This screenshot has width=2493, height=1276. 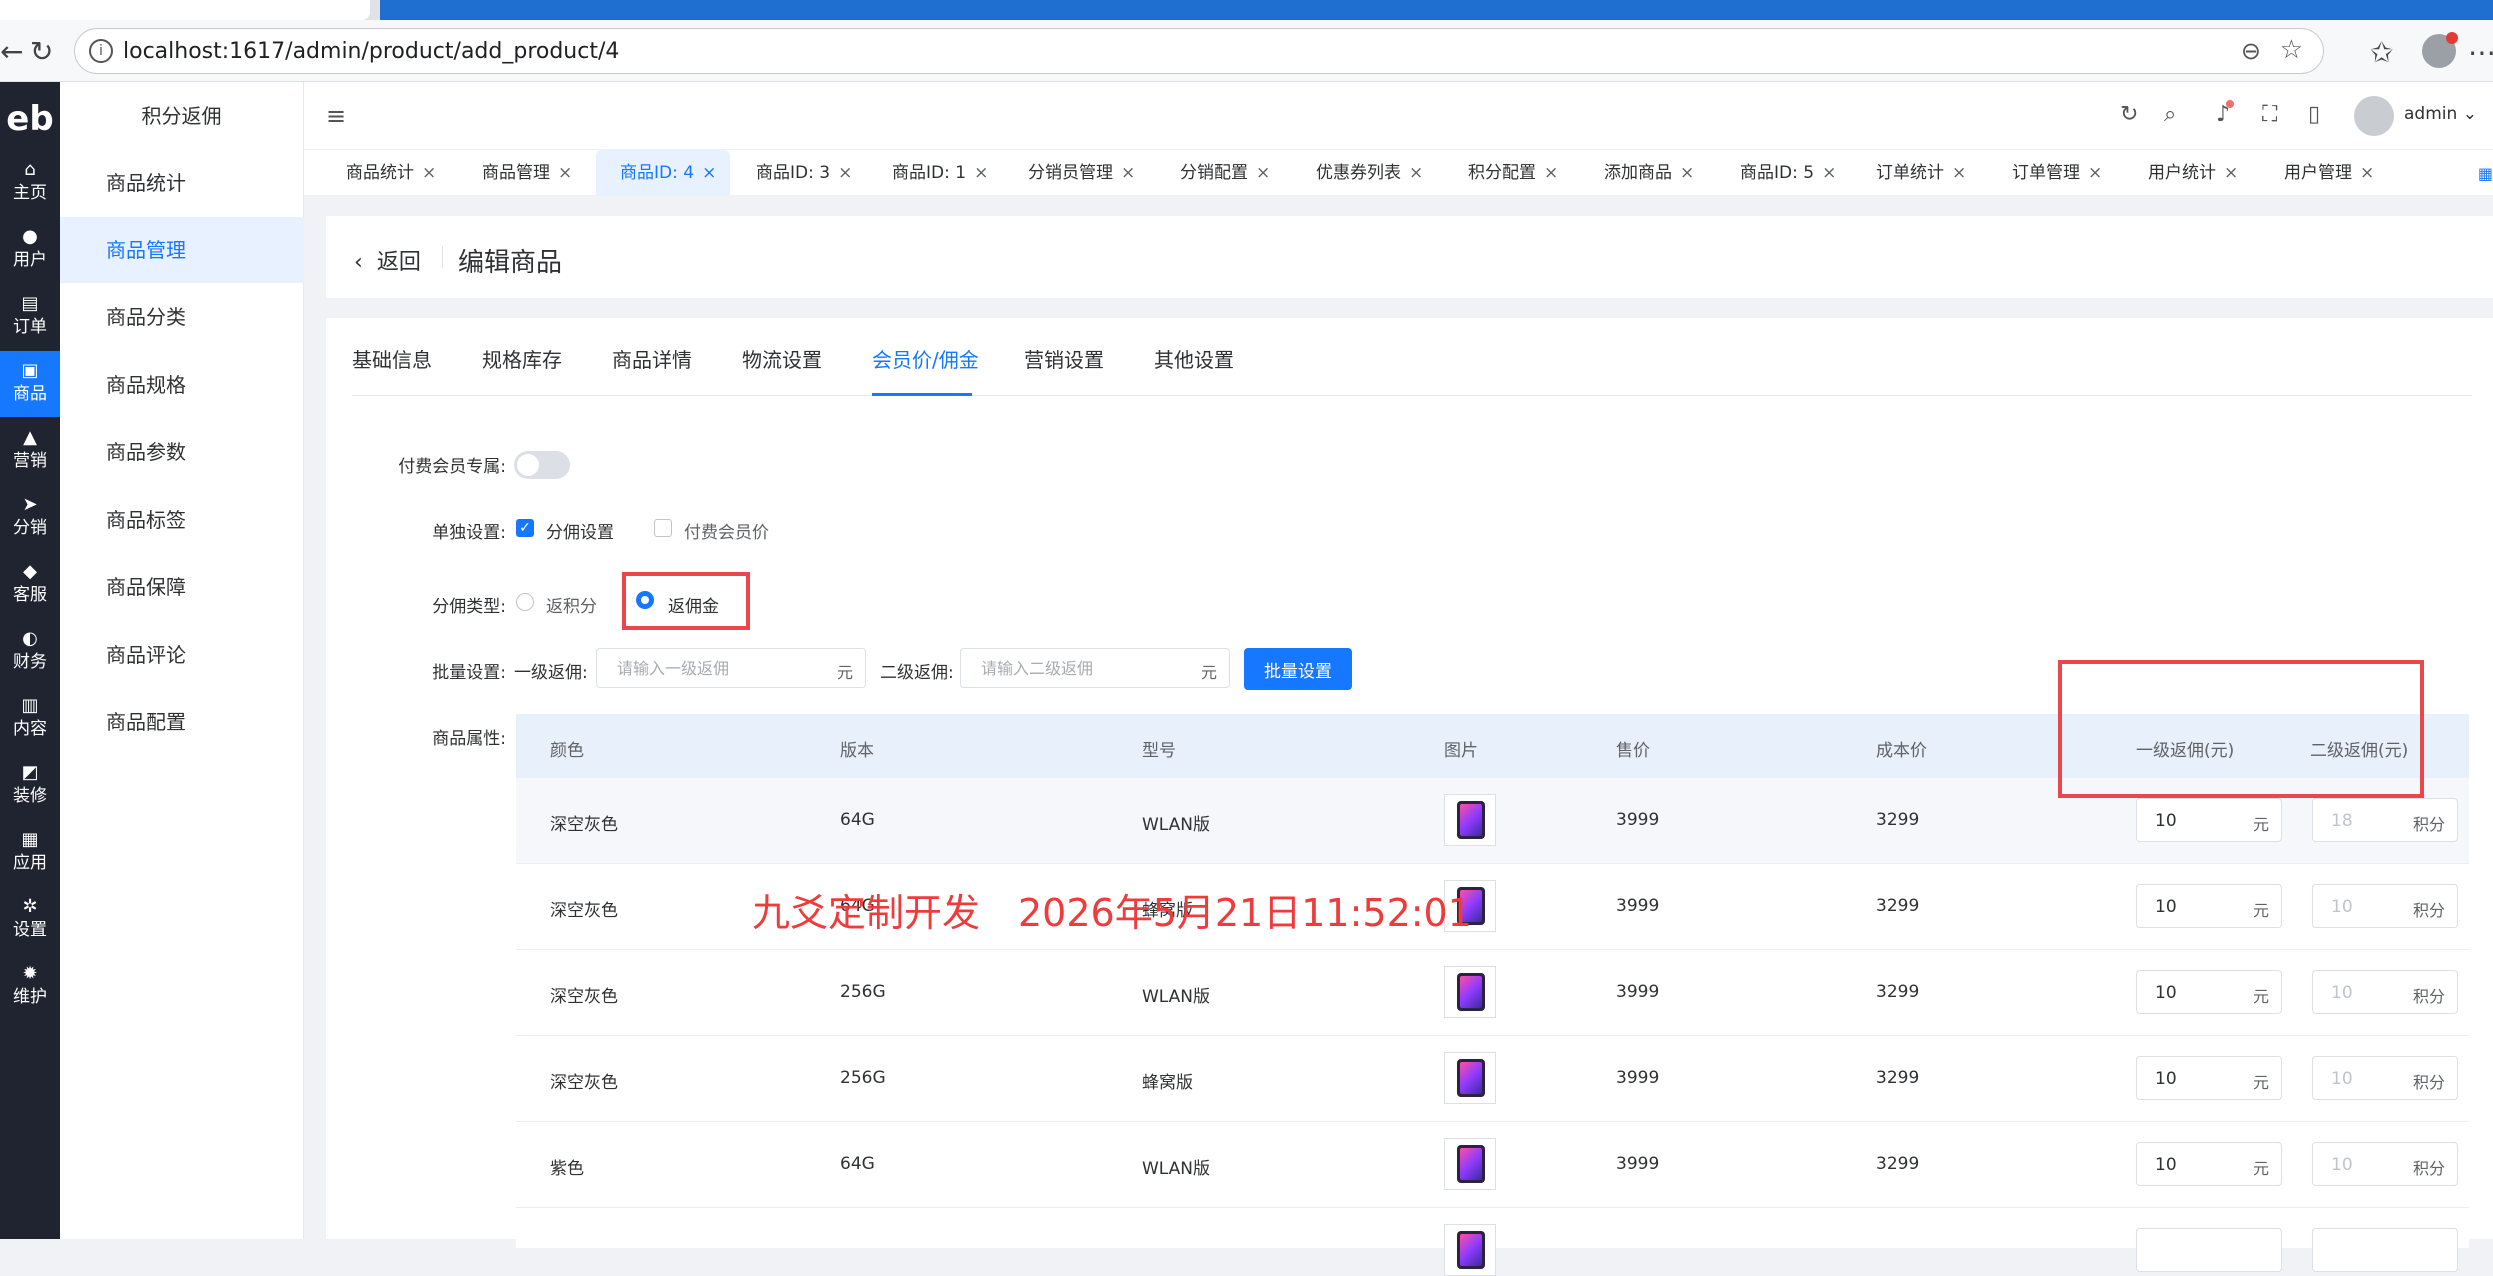 I want to click on submenu-item: 商品规格, so click(x=182, y=385).